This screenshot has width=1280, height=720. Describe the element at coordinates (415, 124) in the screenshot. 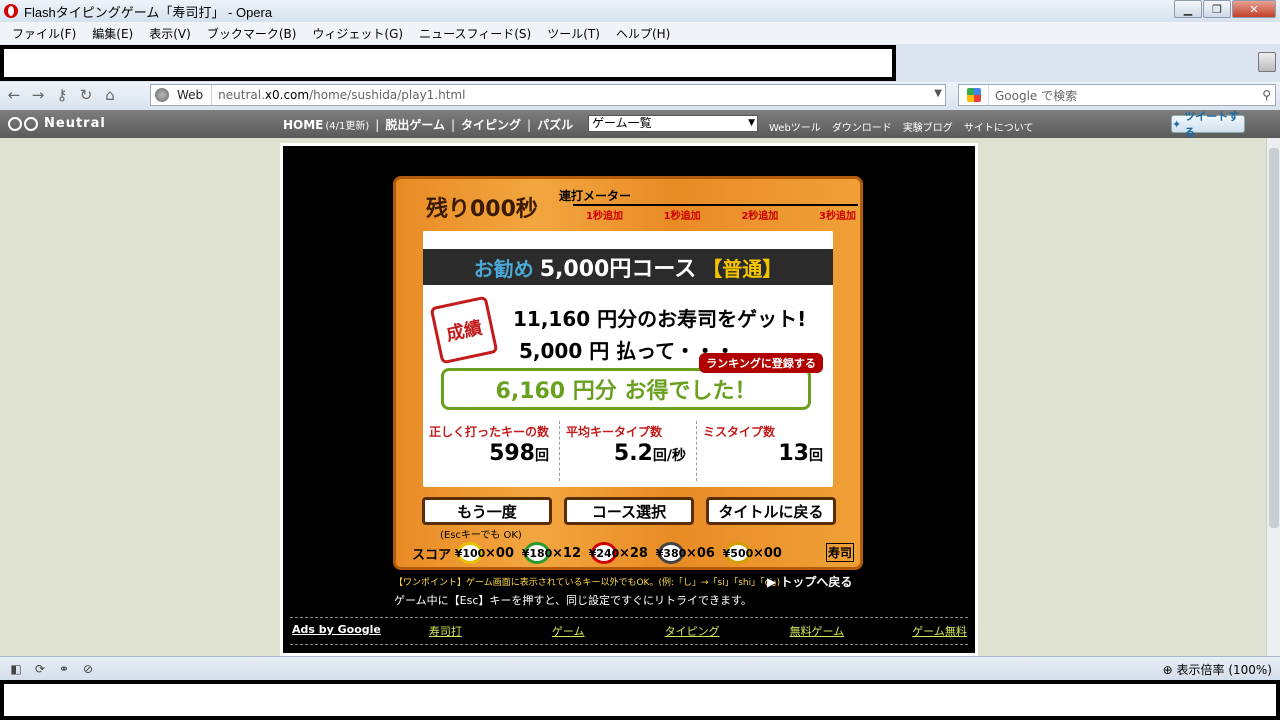

I see `nav-escape: 脱出ゲーム` at that location.